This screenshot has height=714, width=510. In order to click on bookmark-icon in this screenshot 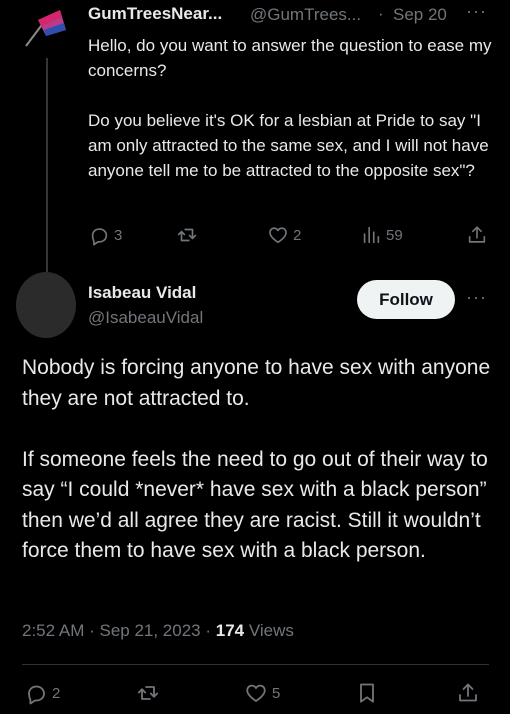, I will do `click(367, 693)`.